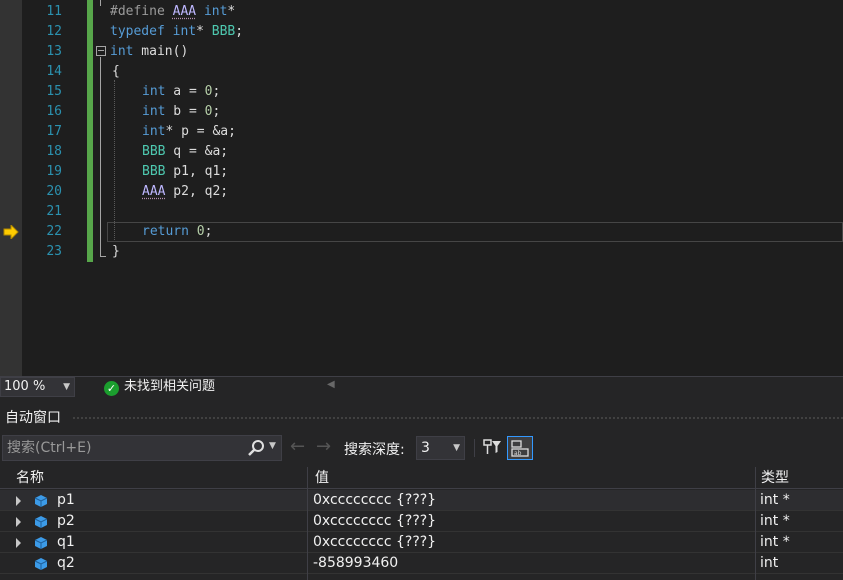  What do you see at coordinates (54, 11) in the screenshot?
I see `line-number: 11` at bounding box center [54, 11].